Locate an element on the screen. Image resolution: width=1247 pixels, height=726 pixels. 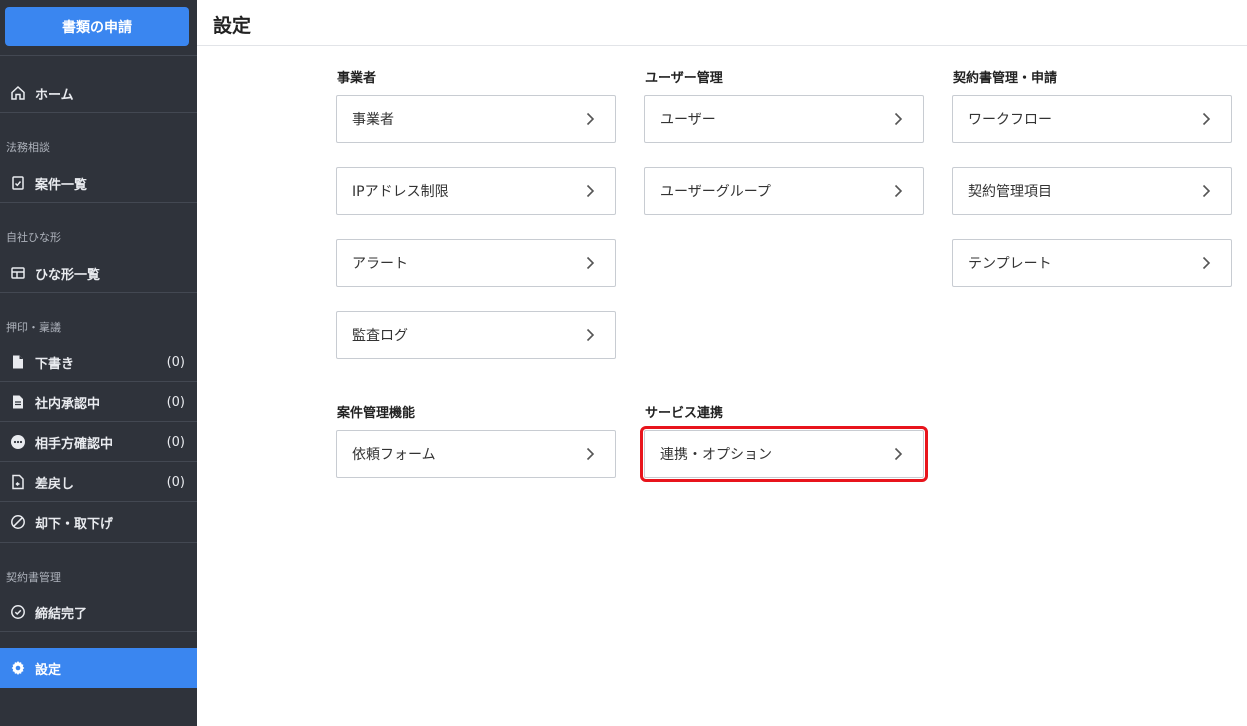
sidebar-item-label: 相手方確認中 is located at coordinates (74, 444).